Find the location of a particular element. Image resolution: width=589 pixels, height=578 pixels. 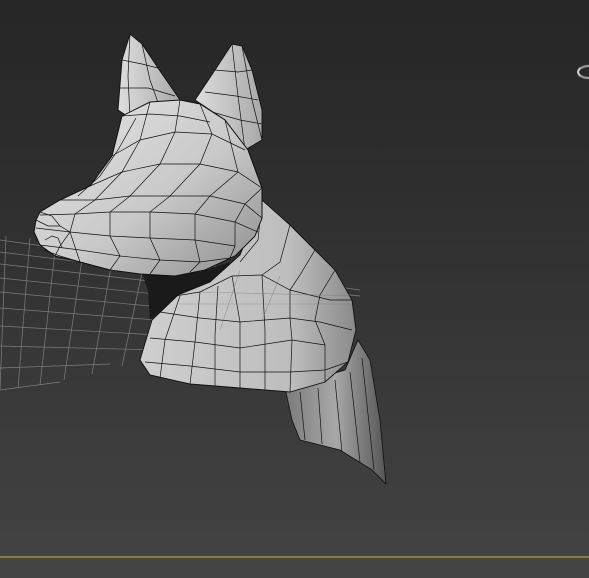

mesh-head is located at coordinates (148, 188).